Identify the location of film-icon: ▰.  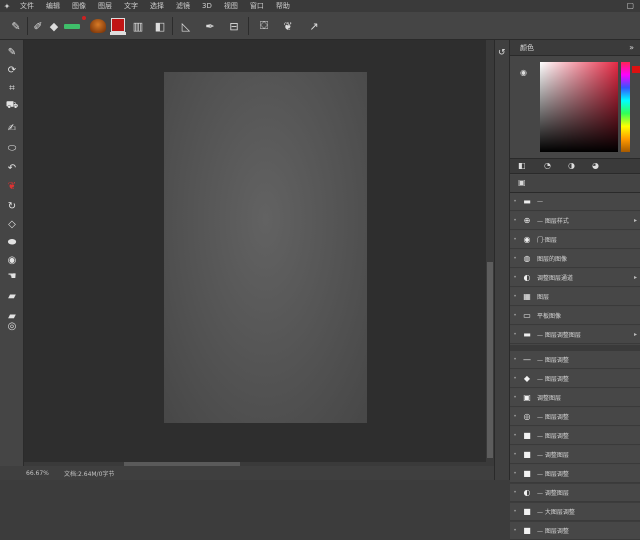
(12, 296).